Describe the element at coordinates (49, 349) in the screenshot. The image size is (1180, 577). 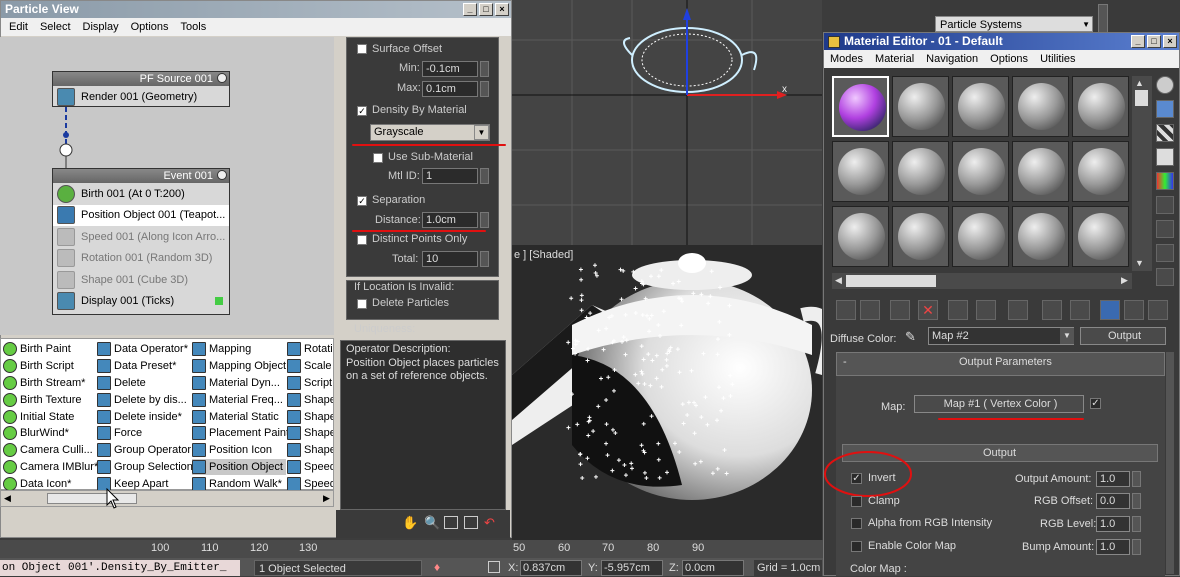
I see `depot-item: Birth Paint` at that location.